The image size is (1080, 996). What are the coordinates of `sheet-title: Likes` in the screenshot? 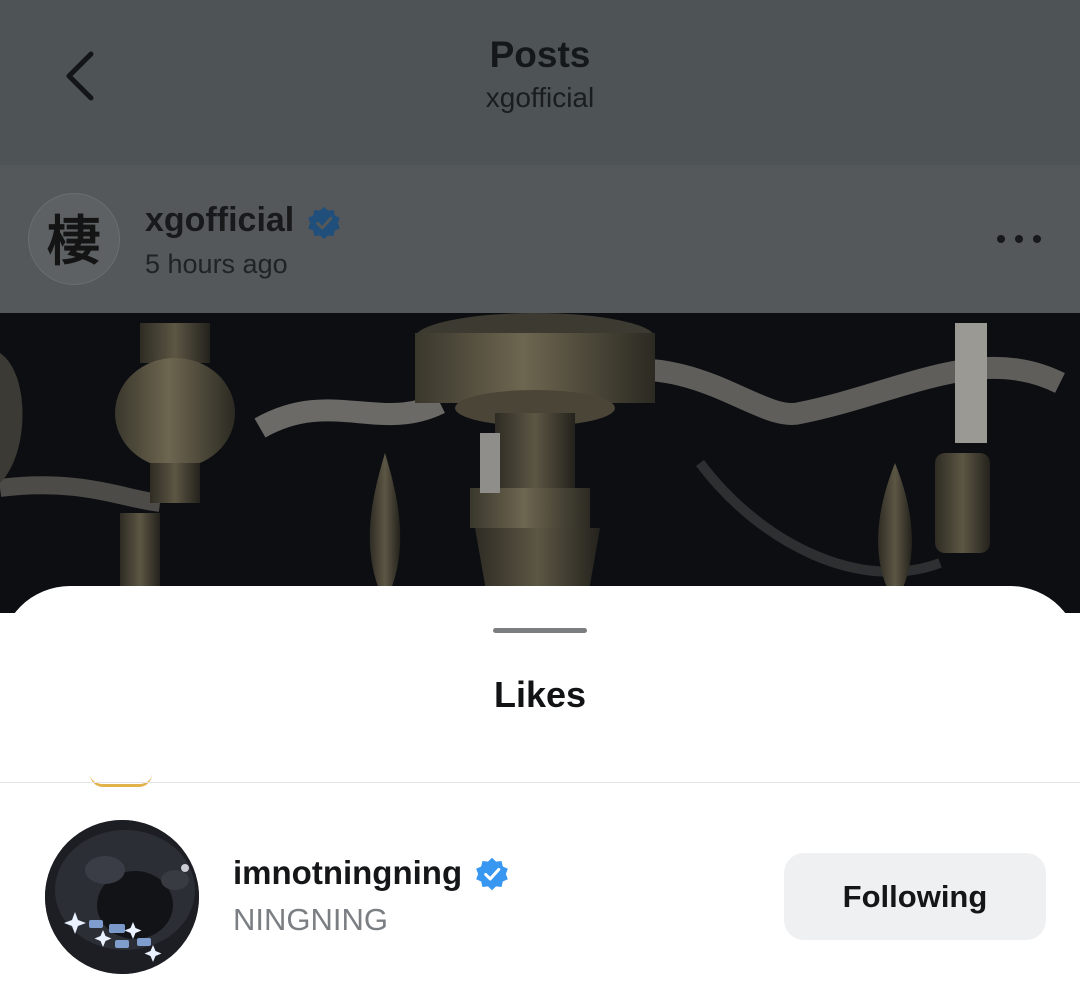 It's located at (540, 694).